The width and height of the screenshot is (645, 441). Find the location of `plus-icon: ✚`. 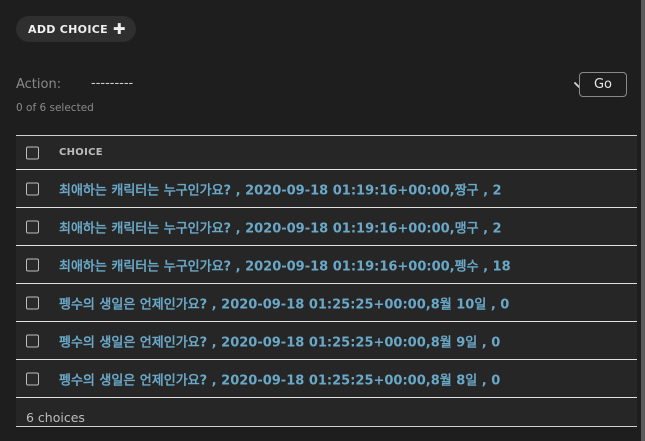

plus-icon: ✚ is located at coordinates (119, 28).